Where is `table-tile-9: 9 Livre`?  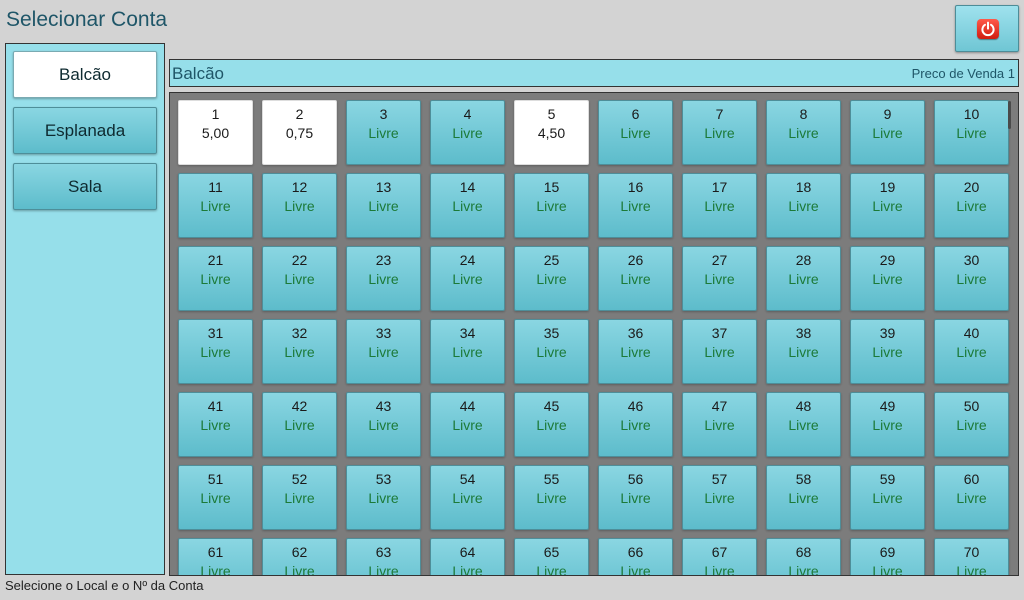 table-tile-9: 9 Livre is located at coordinates (887, 132).